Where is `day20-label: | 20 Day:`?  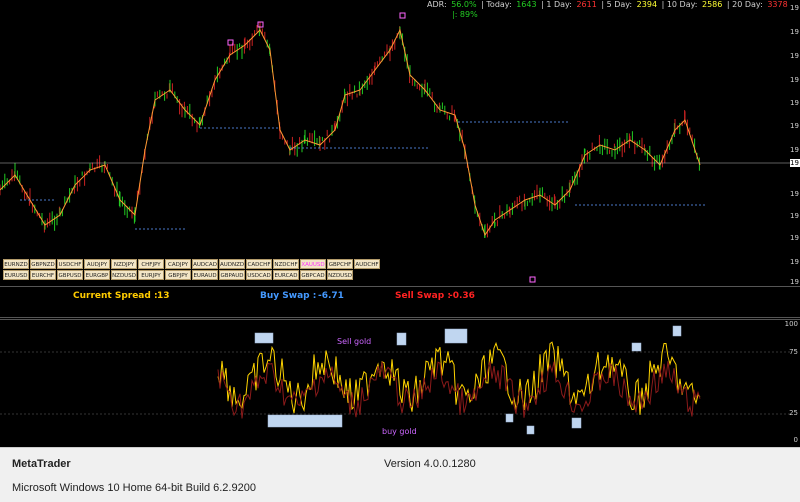
day20-label: | 20 Day: is located at coordinates (744, 4).